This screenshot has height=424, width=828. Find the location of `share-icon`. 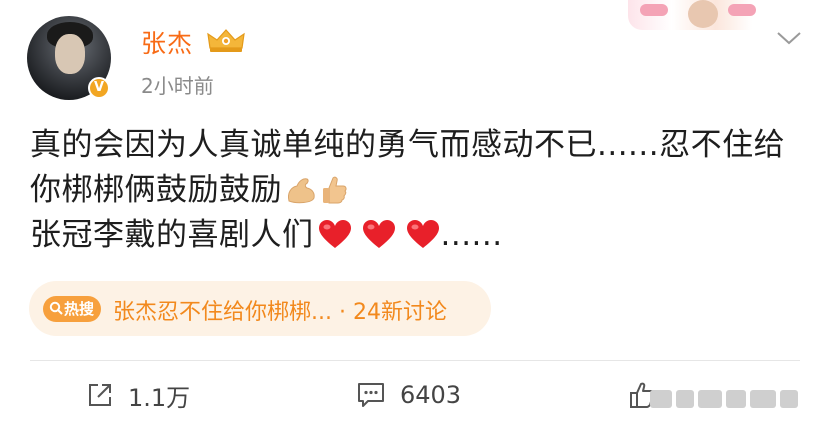

share-icon is located at coordinates (100, 395).